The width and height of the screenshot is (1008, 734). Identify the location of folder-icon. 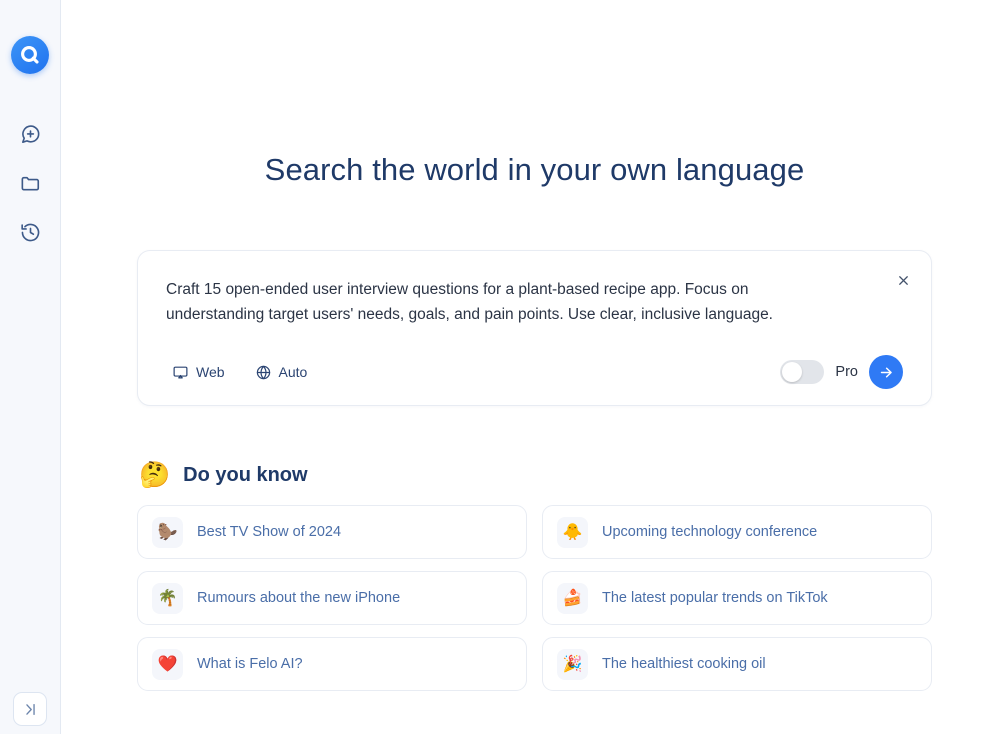
(30, 183).